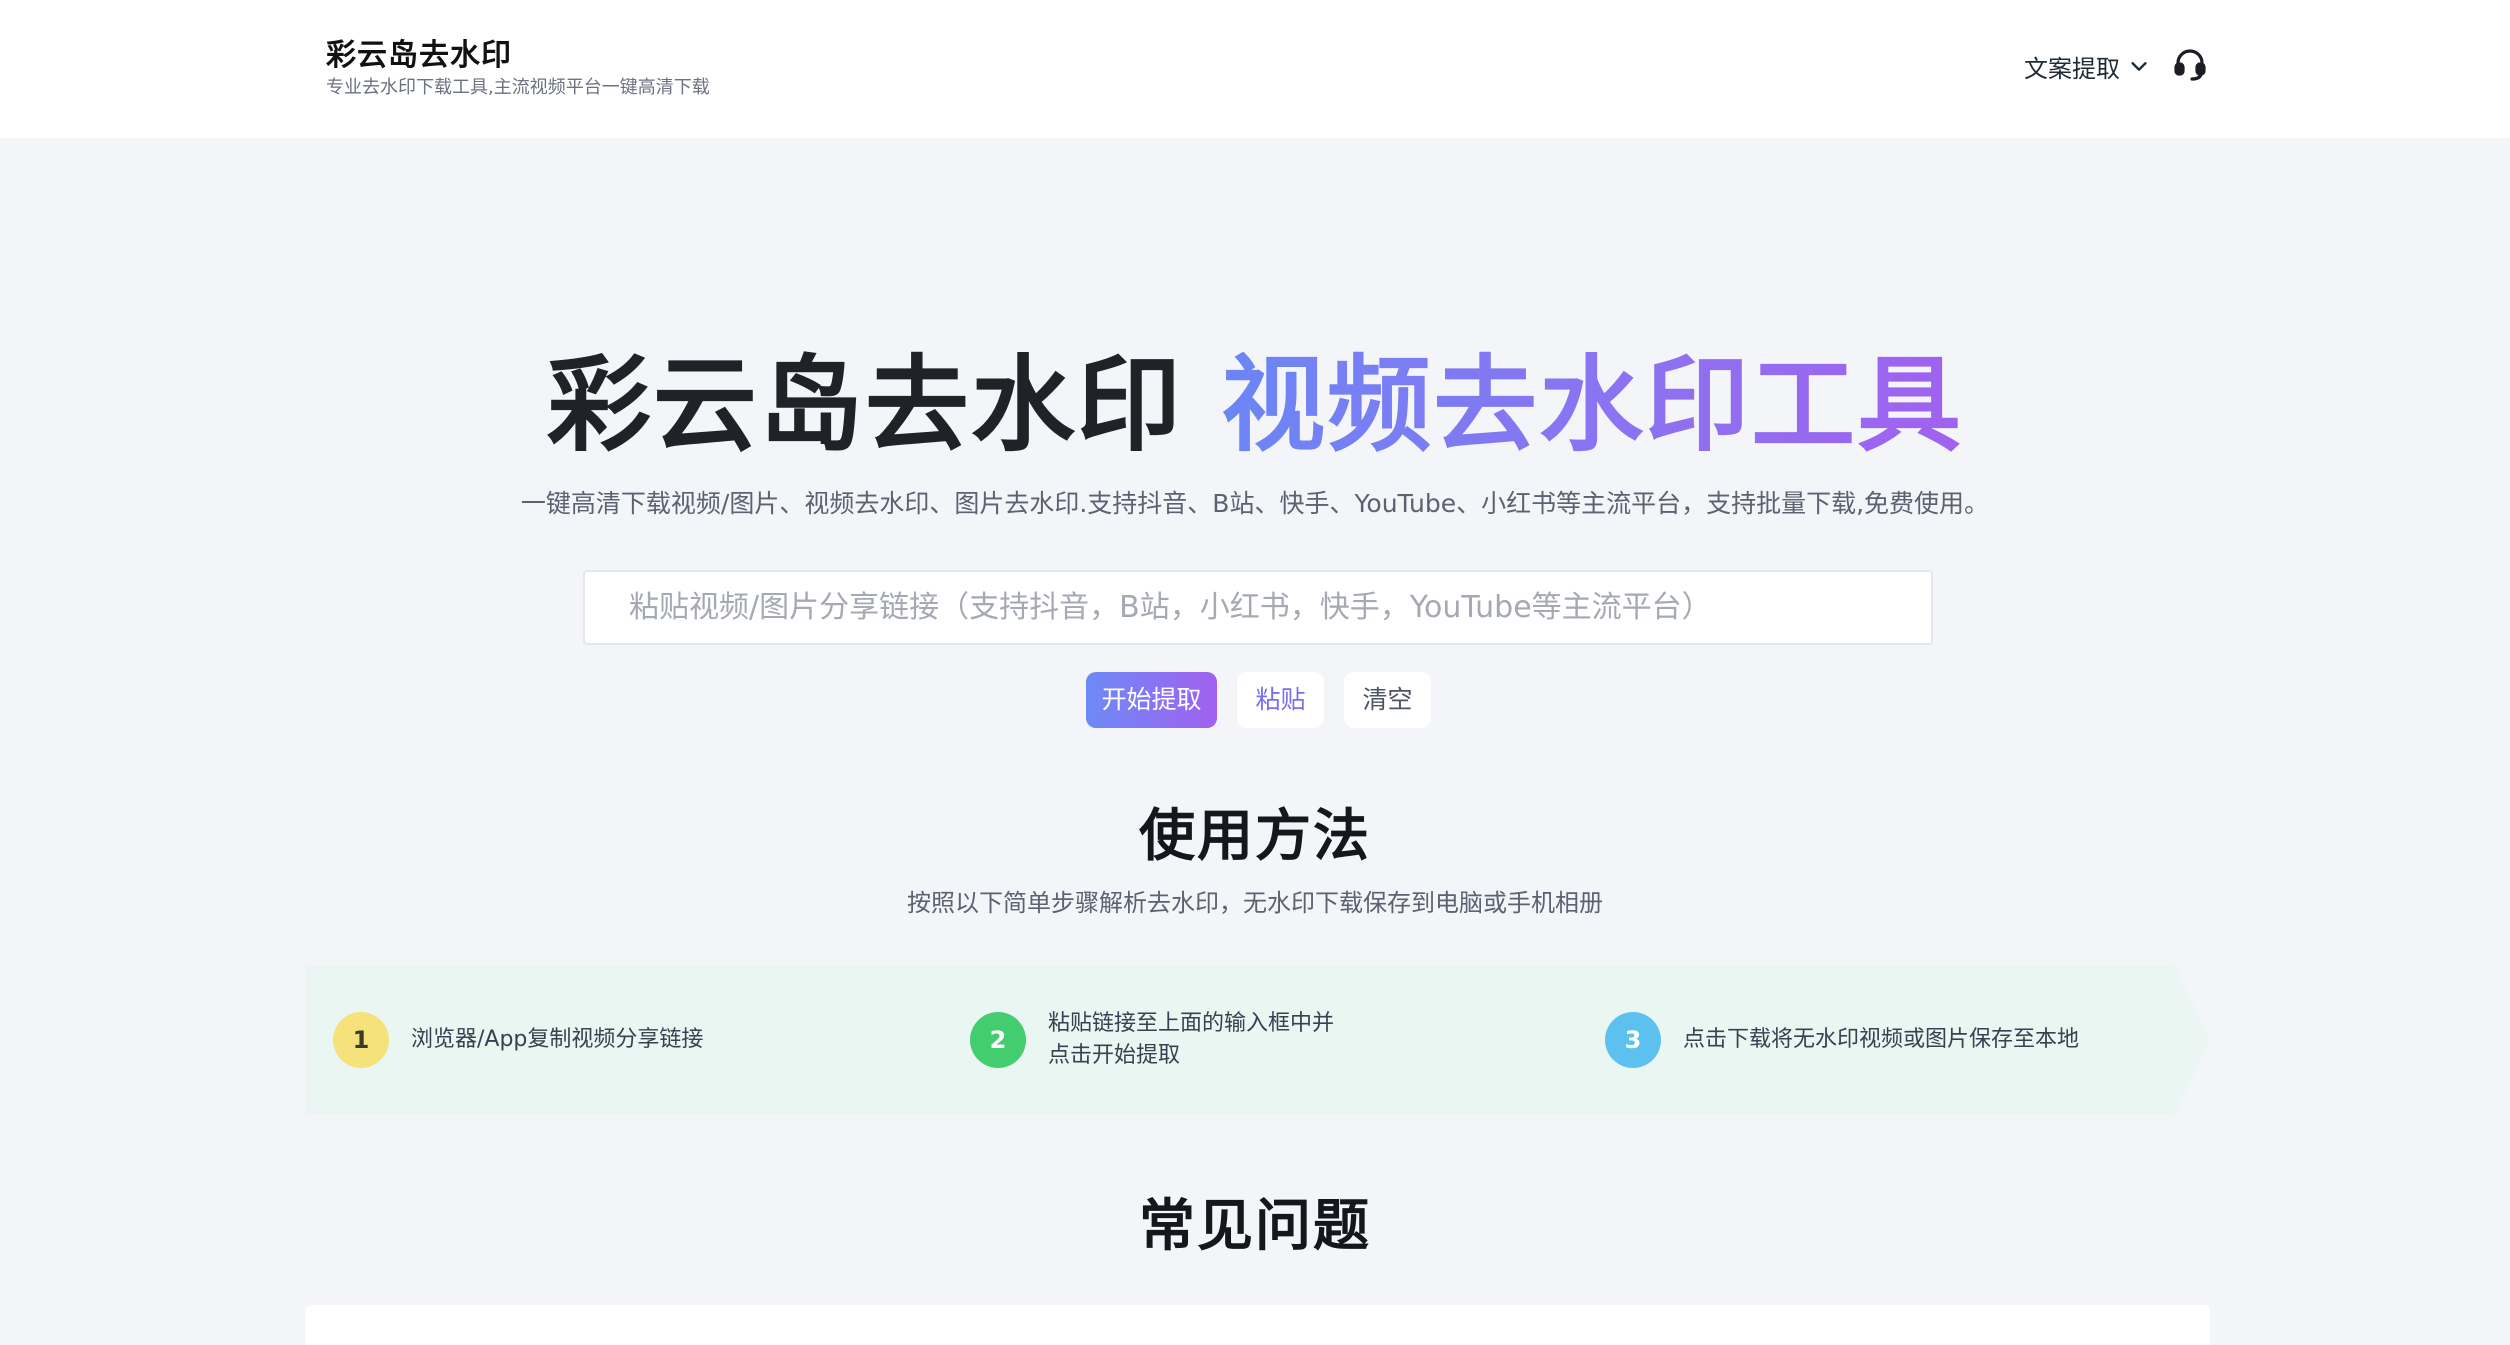 This screenshot has height=1345, width=2510. I want to click on paste-button: 粘贴, so click(1280, 700).